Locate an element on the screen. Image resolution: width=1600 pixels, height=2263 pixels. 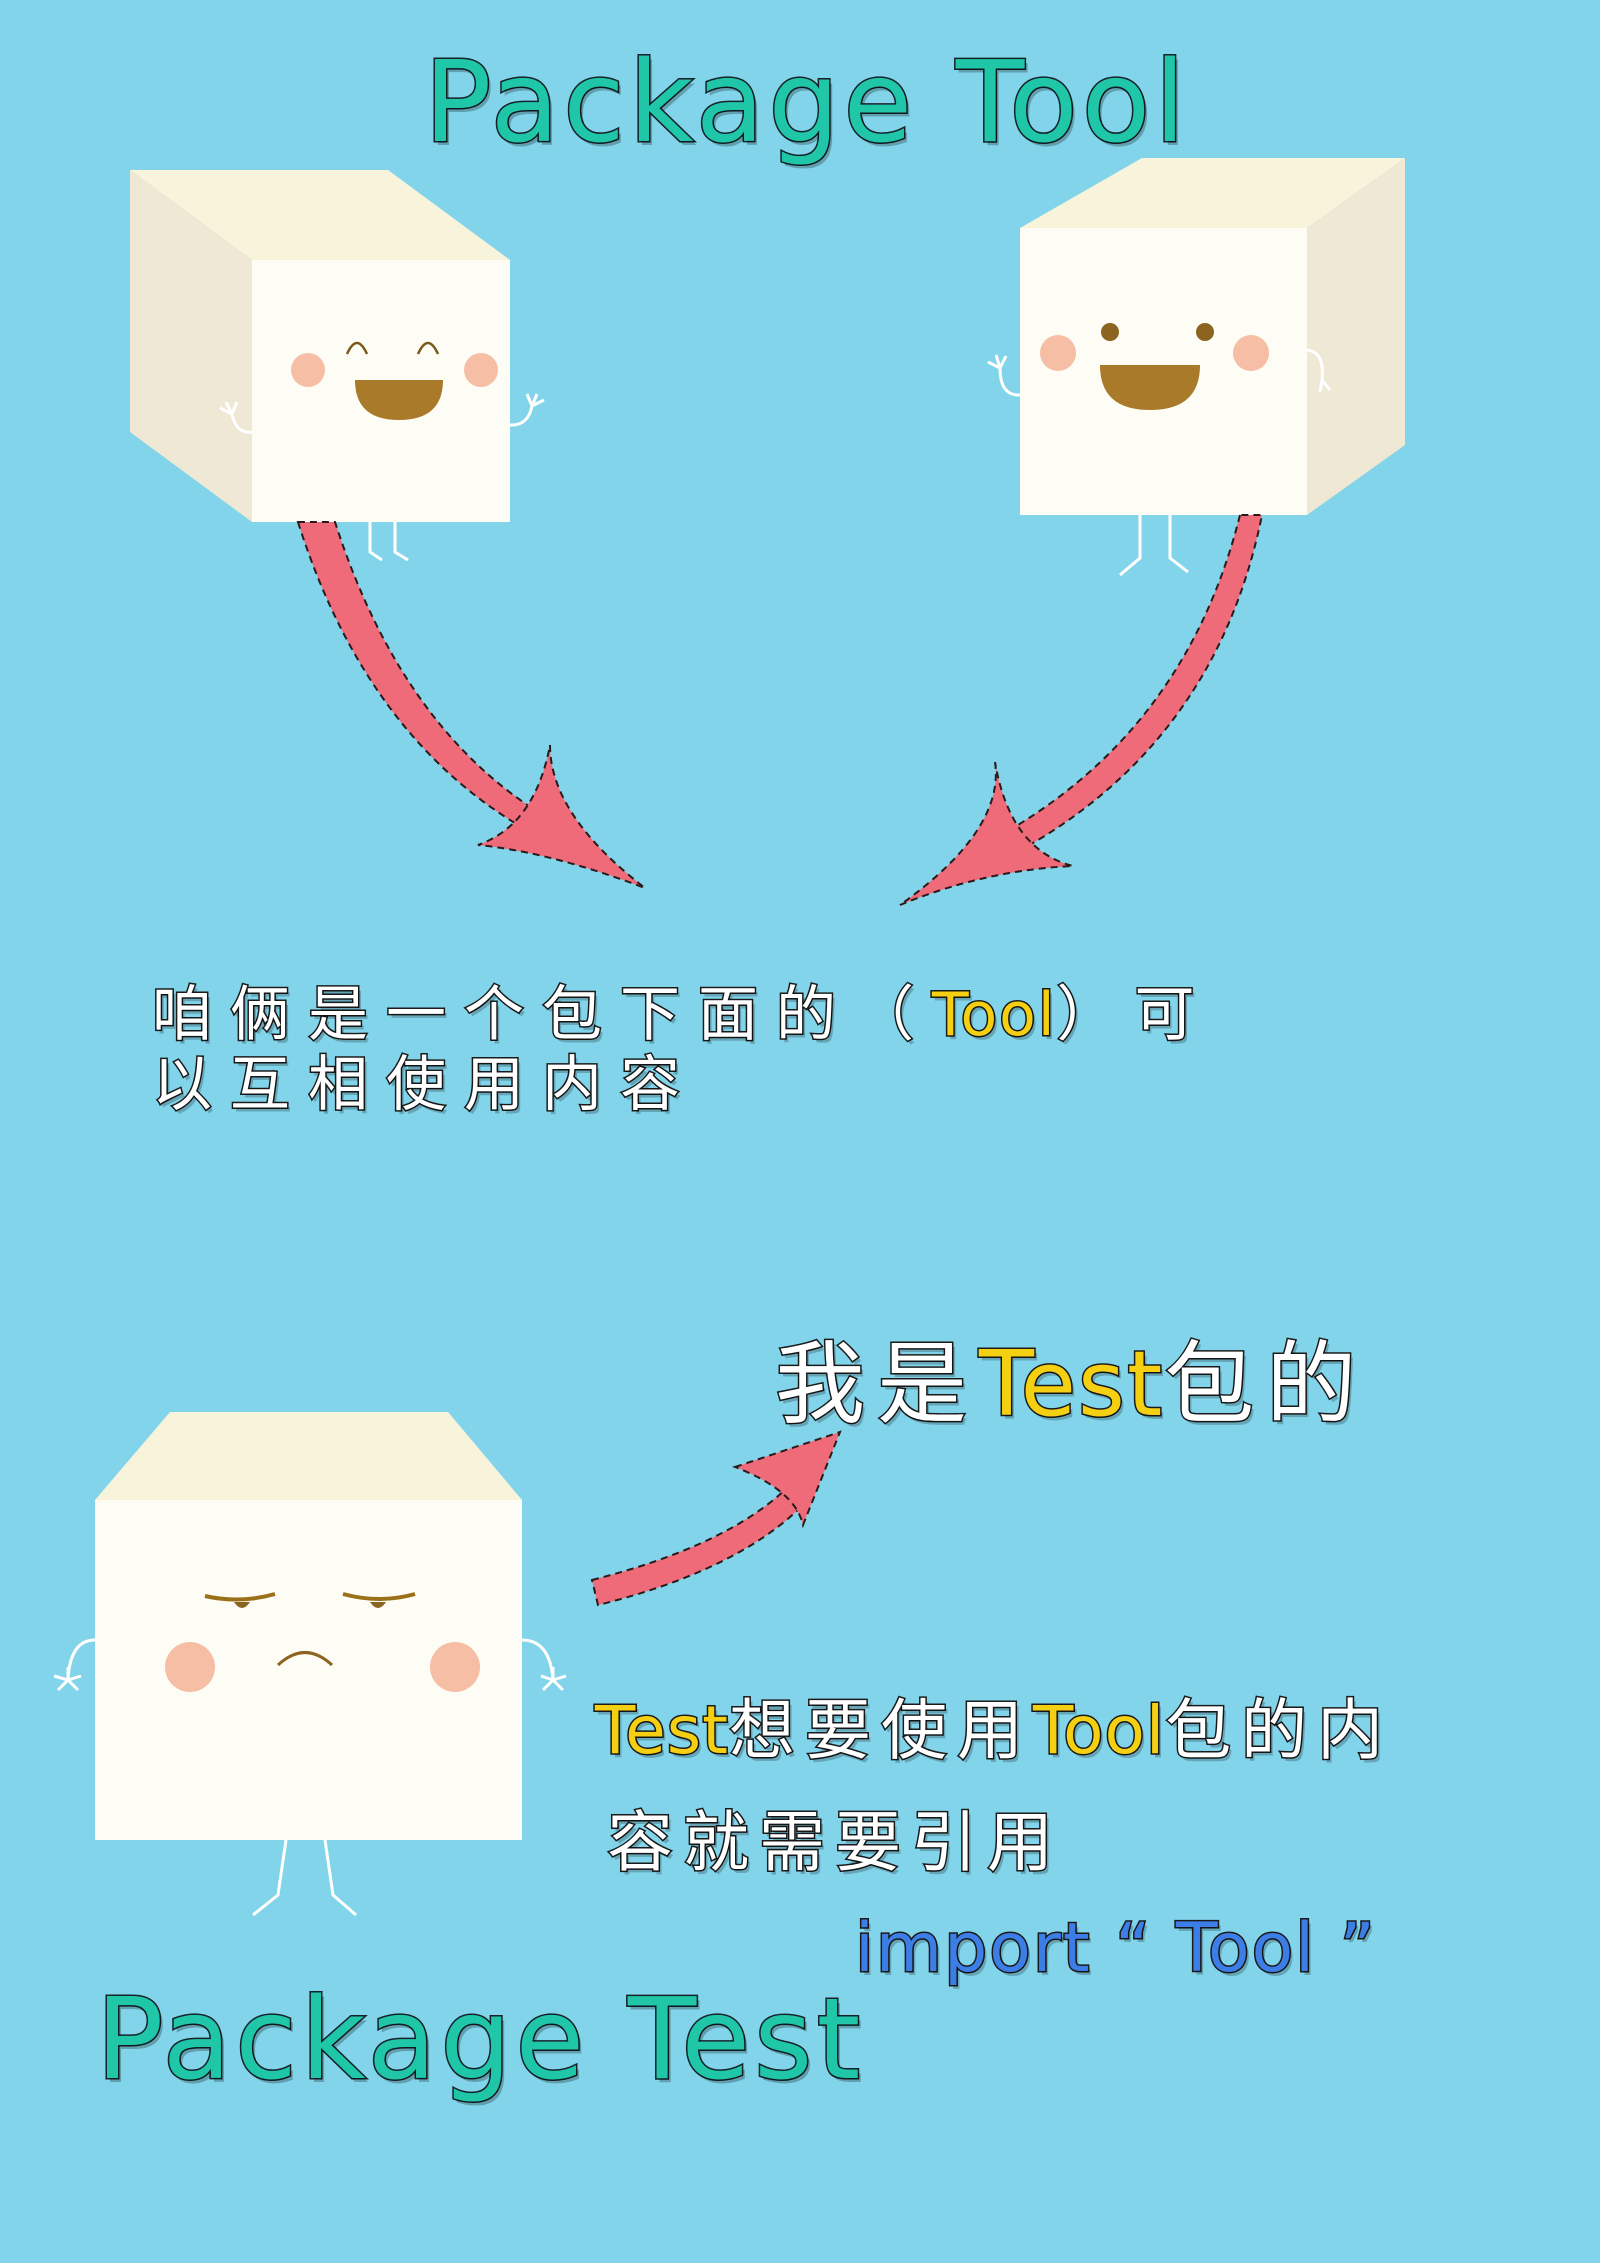
caption-i-am-test: 我是Test包的 is located at coordinates (1071, 1384).